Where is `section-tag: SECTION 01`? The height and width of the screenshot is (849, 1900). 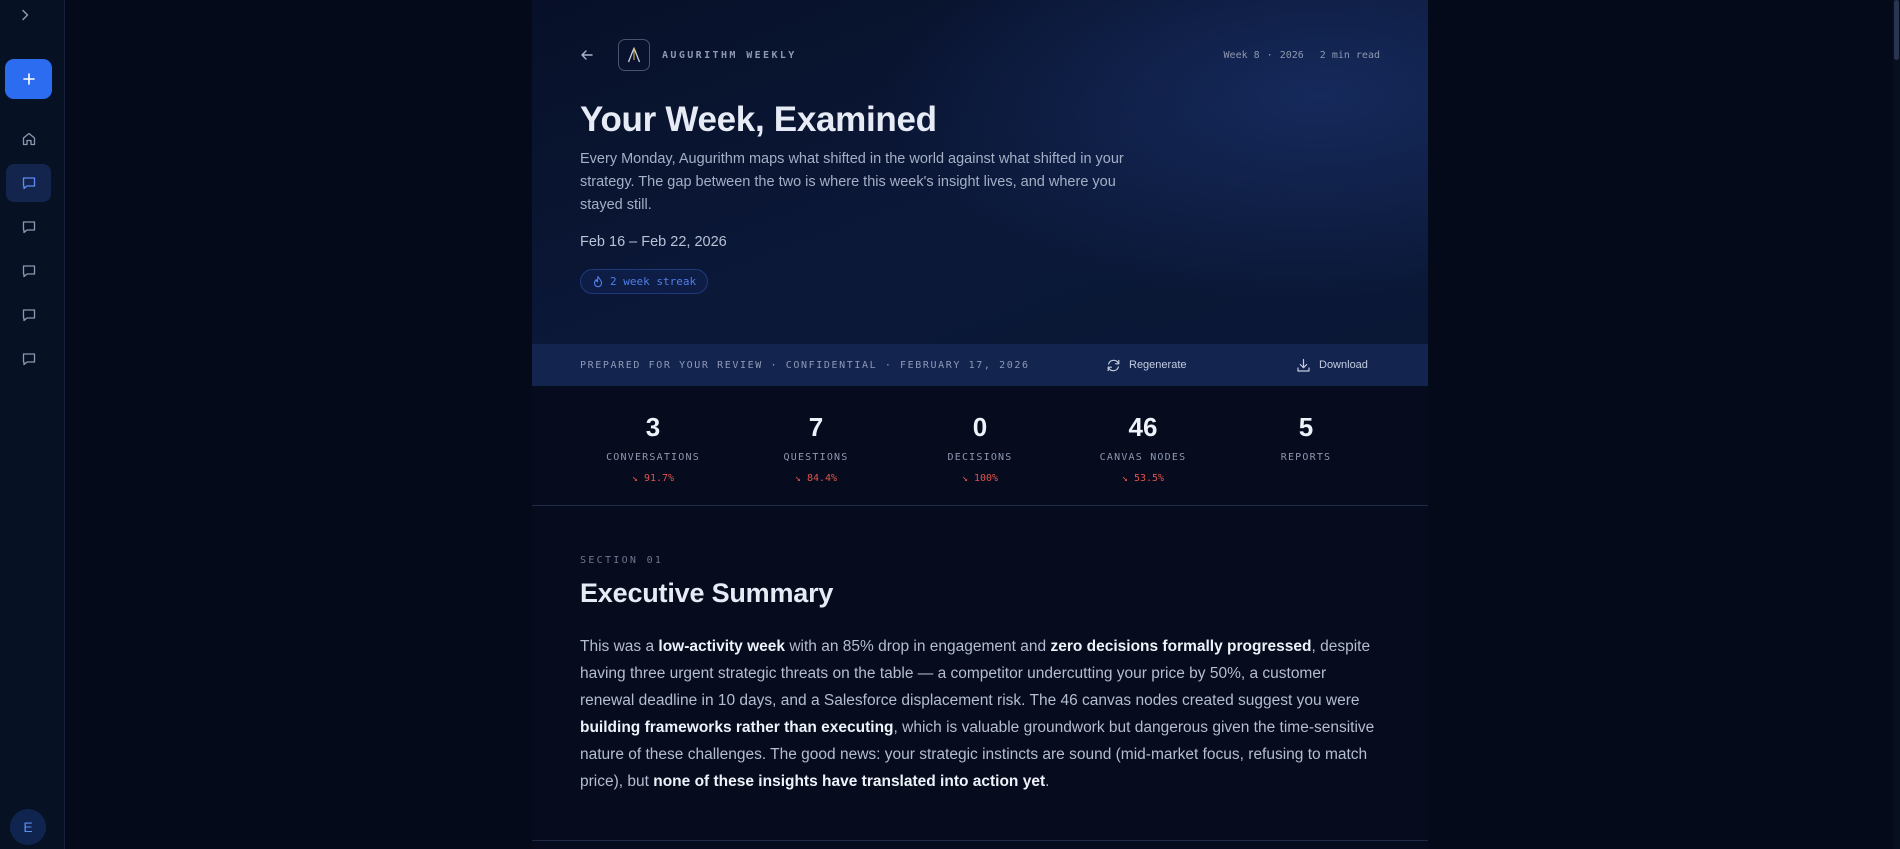
section-tag: SECTION 01 is located at coordinates (622, 560).